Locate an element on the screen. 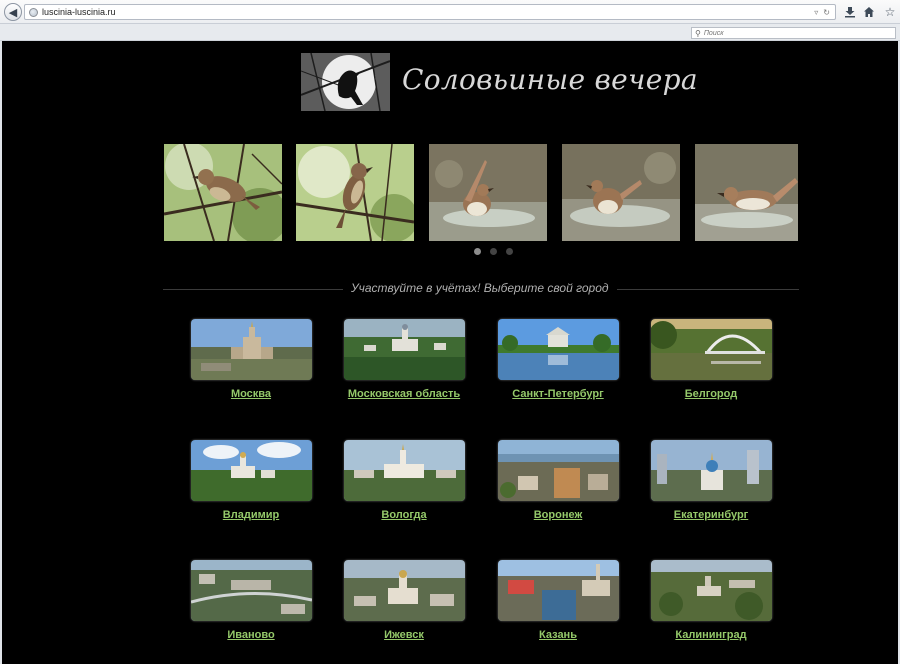 Image resolution: width=900 pixels, height=664 pixels. site-title: Соловьиные вечера is located at coordinates (550, 79).